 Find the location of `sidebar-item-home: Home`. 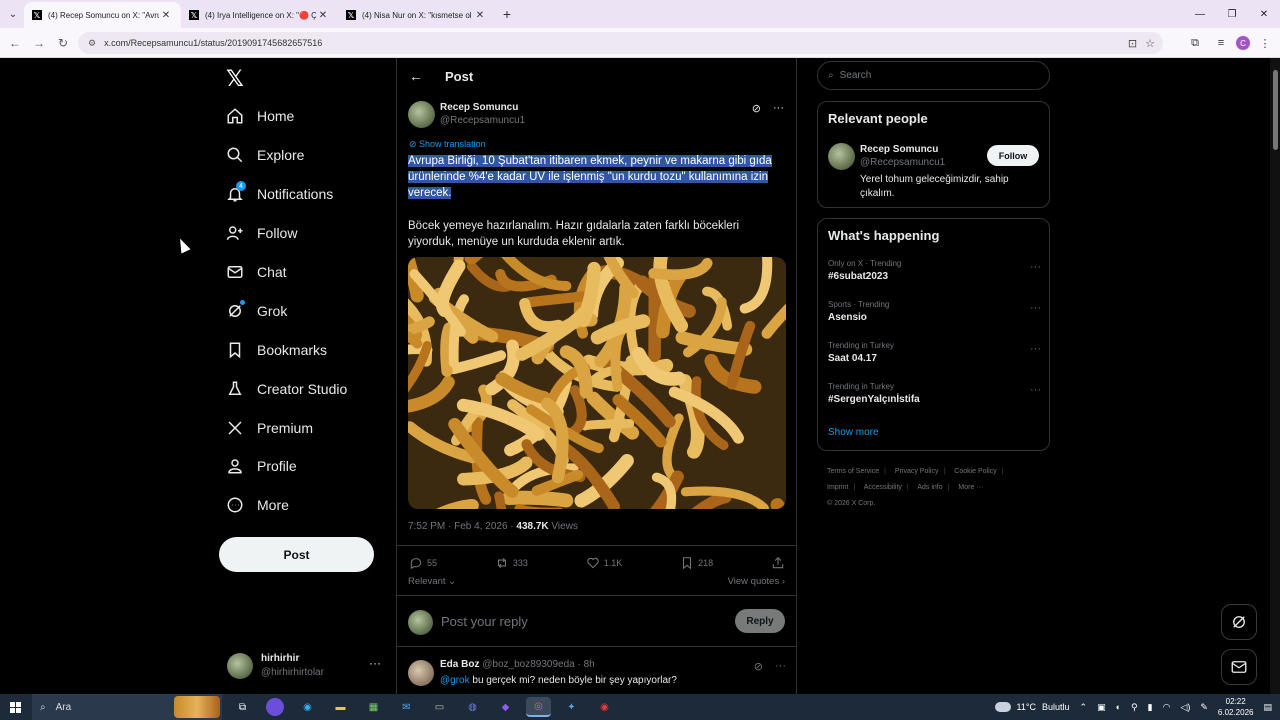

sidebar-item-home: Home is located at coordinates (286, 116).